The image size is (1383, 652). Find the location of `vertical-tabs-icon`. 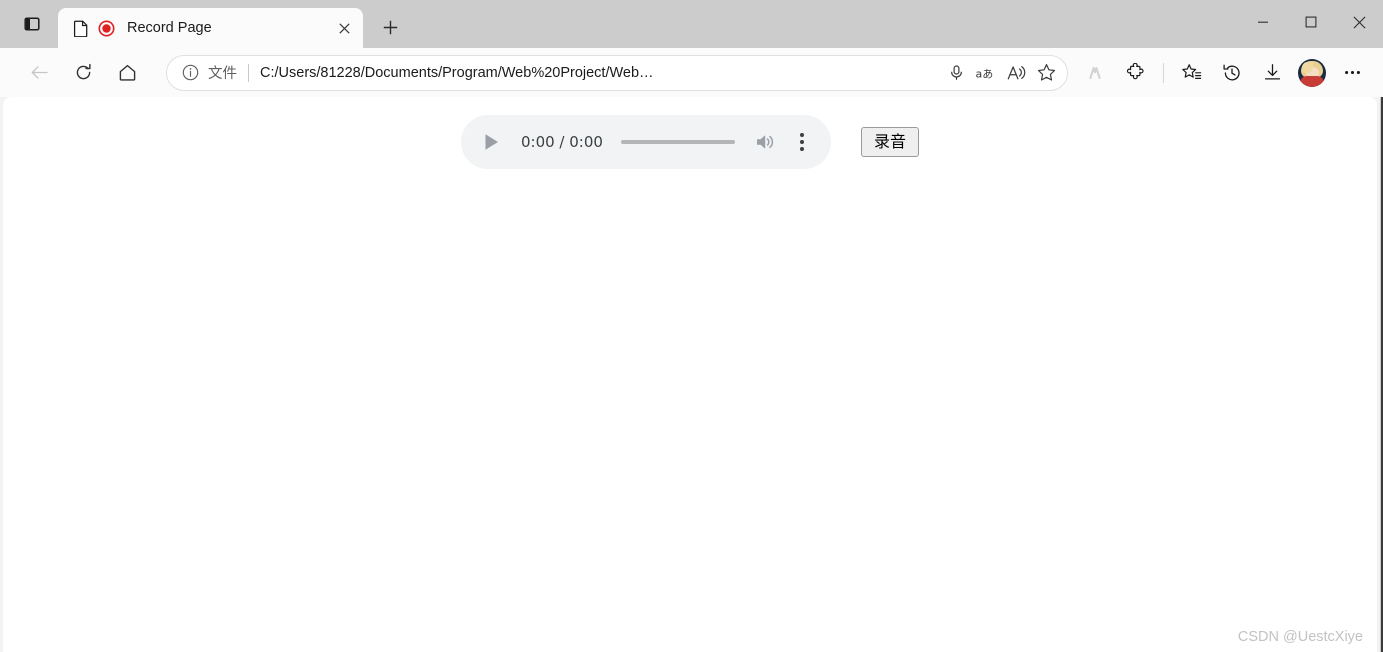

vertical-tabs-icon is located at coordinates (32, 24).